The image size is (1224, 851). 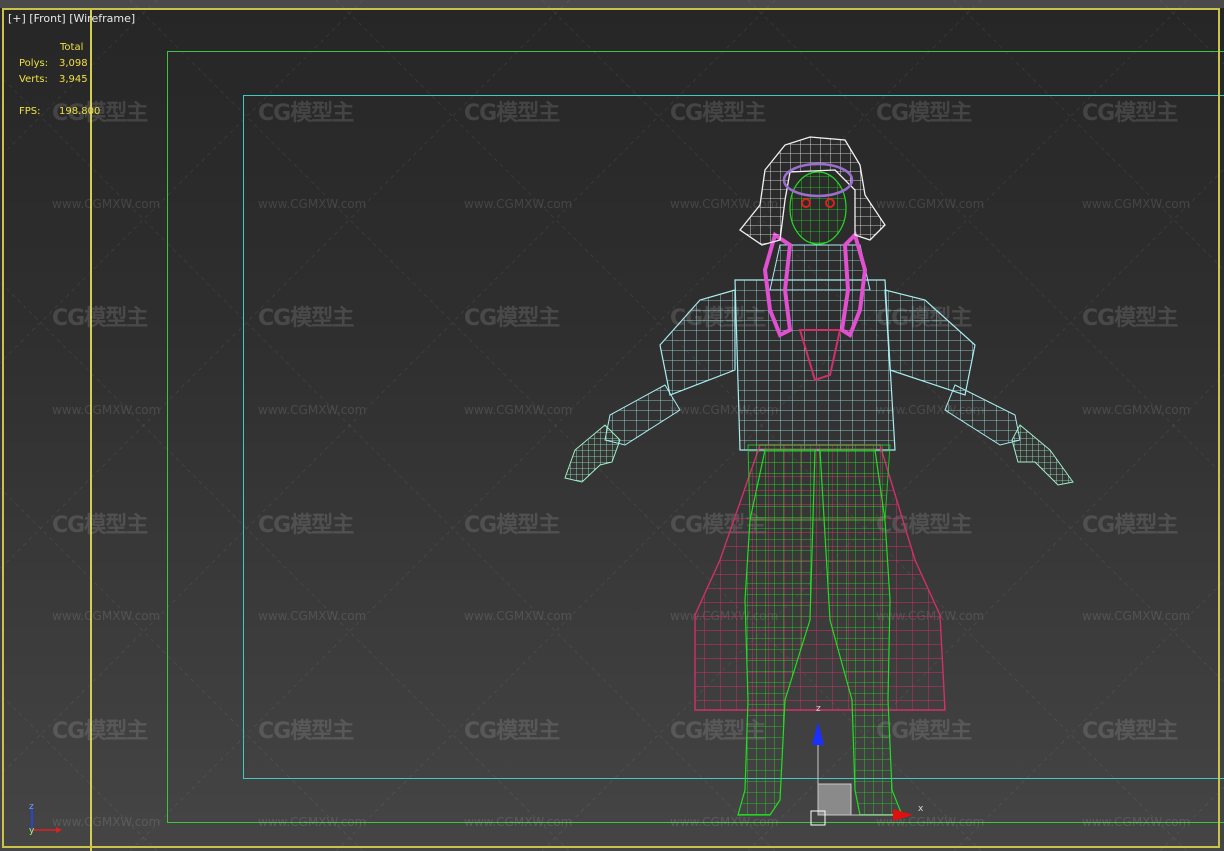 I want to click on viewport-label: [+] [Front] [Wireframe], so click(x=71, y=18).